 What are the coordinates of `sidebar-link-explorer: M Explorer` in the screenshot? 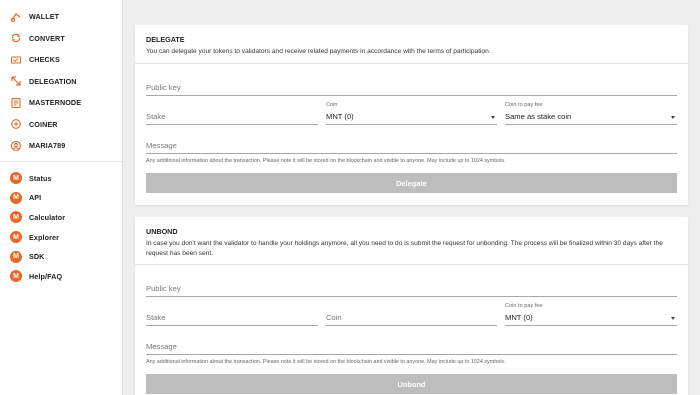 It's located at (61, 237).